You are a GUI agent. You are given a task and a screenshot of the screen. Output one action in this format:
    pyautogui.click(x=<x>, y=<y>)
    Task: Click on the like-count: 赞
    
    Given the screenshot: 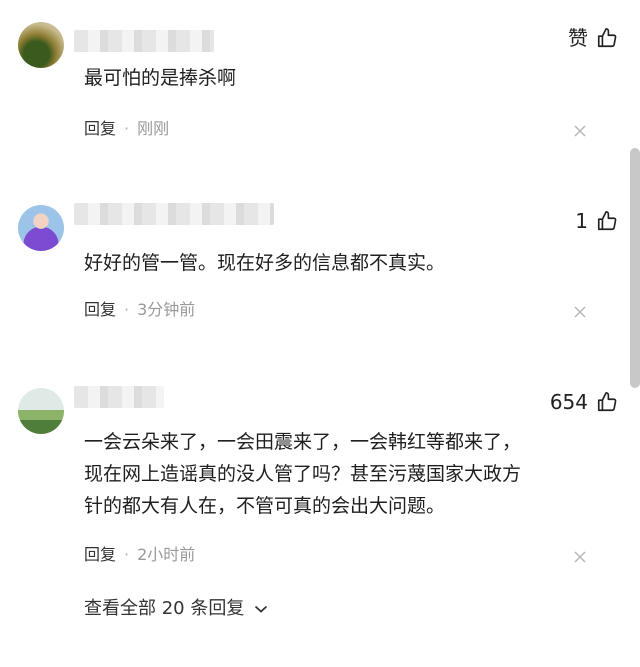 What is the action you would take?
    pyautogui.click(x=578, y=38)
    